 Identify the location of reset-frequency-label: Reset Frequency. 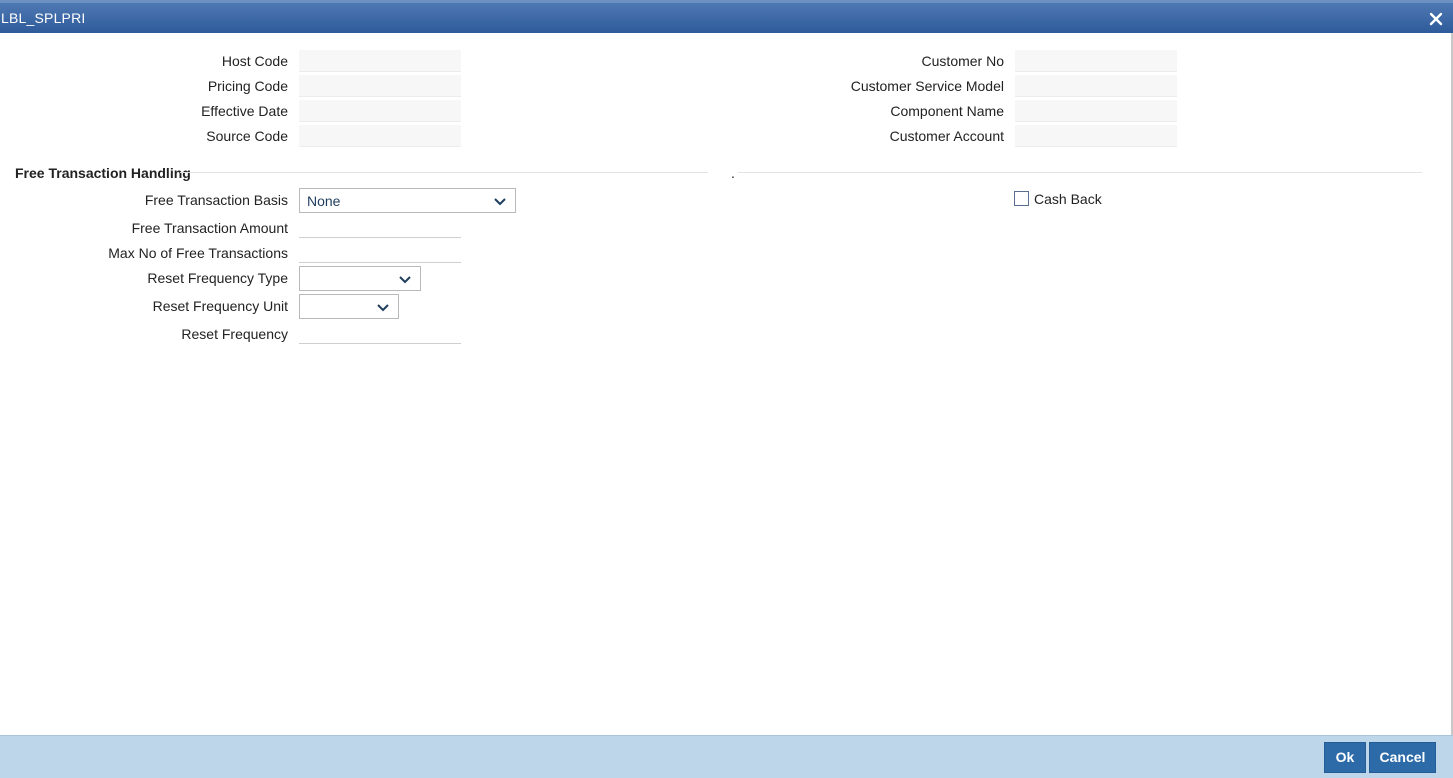
(234, 334).